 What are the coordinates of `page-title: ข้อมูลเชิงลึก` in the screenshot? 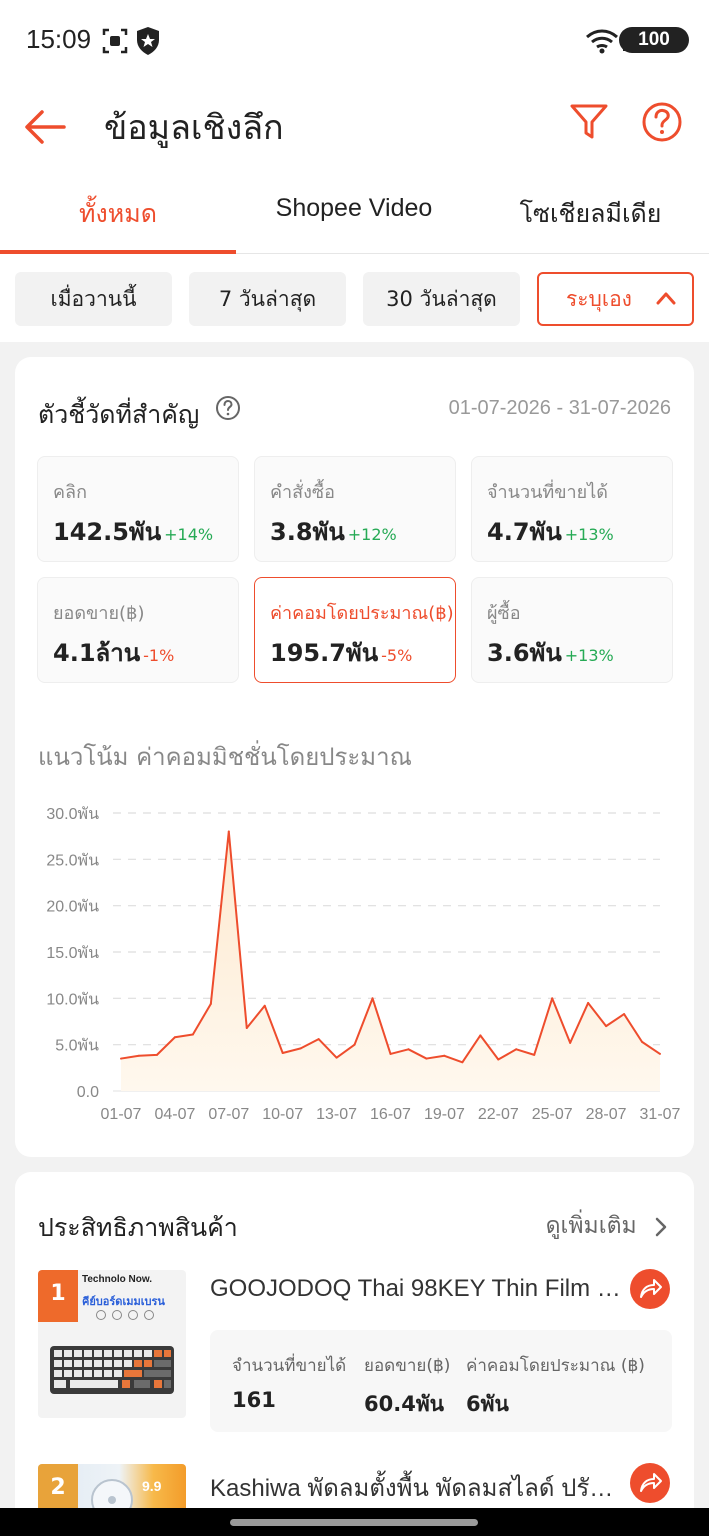 It's located at (194, 128).